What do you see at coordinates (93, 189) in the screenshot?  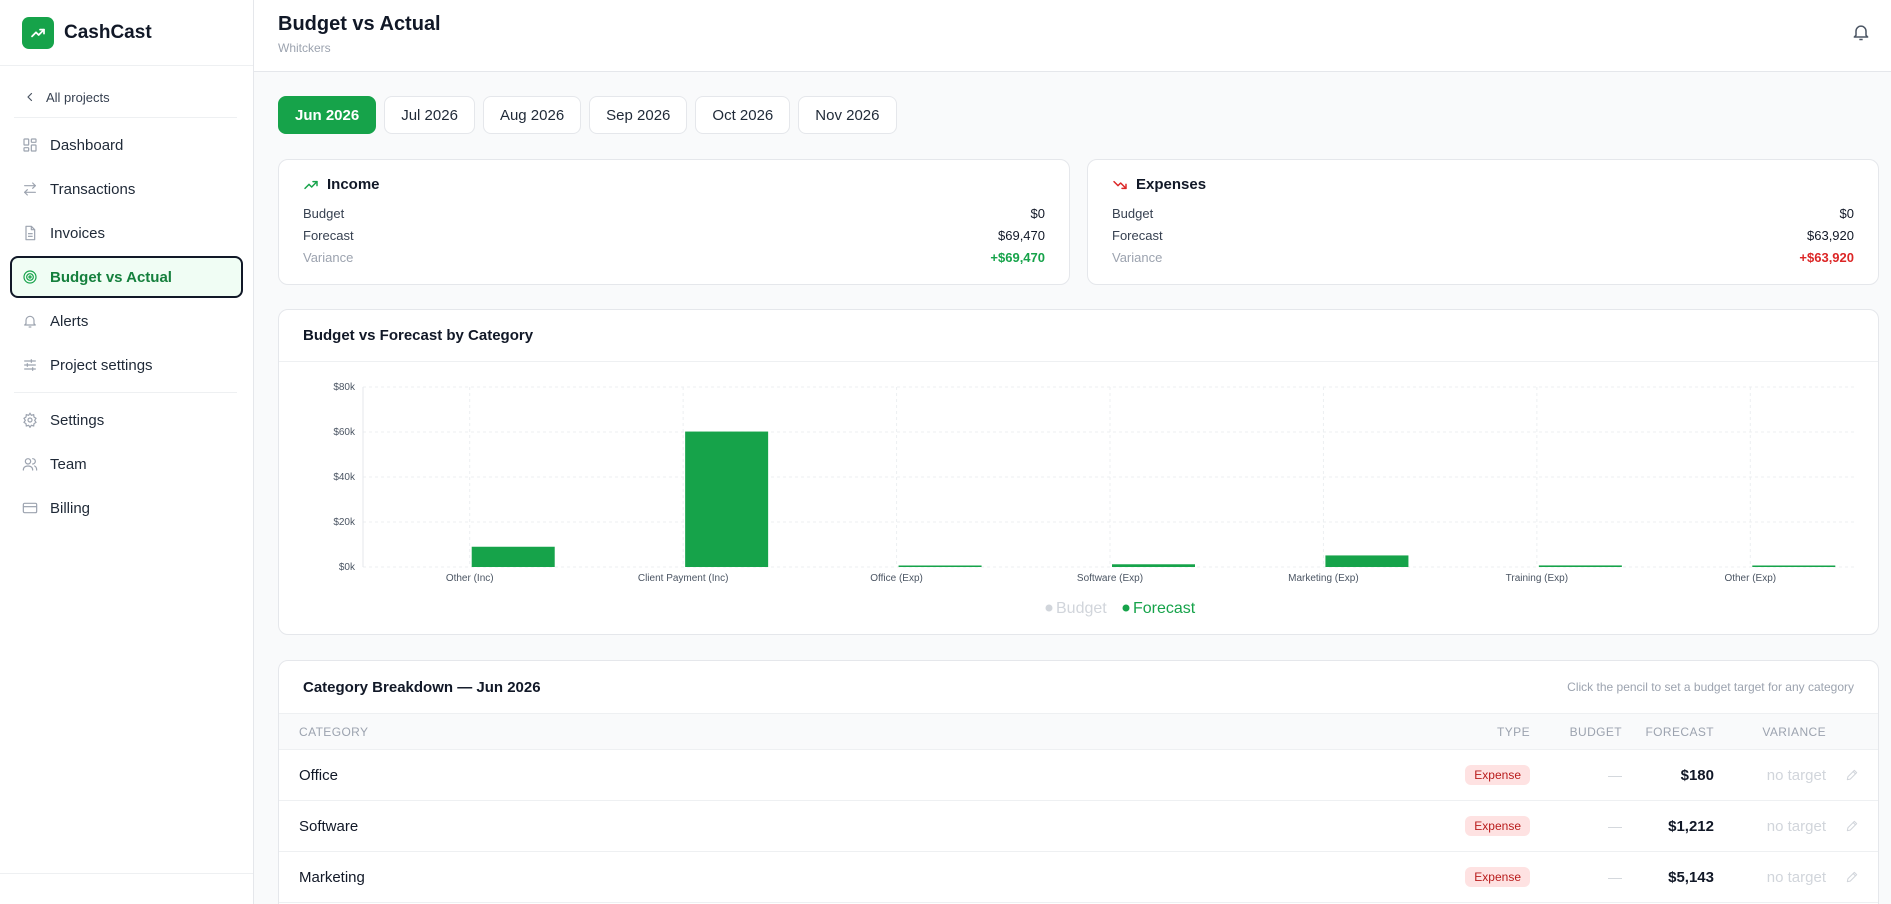 I see `sidebar-item-label: Transactions` at bounding box center [93, 189].